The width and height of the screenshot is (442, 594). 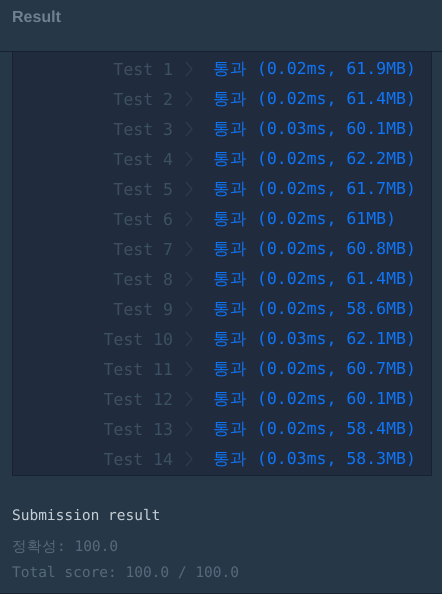 I want to click on test-result: 통과 (0.02ms, 62.2MB), so click(x=315, y=159).